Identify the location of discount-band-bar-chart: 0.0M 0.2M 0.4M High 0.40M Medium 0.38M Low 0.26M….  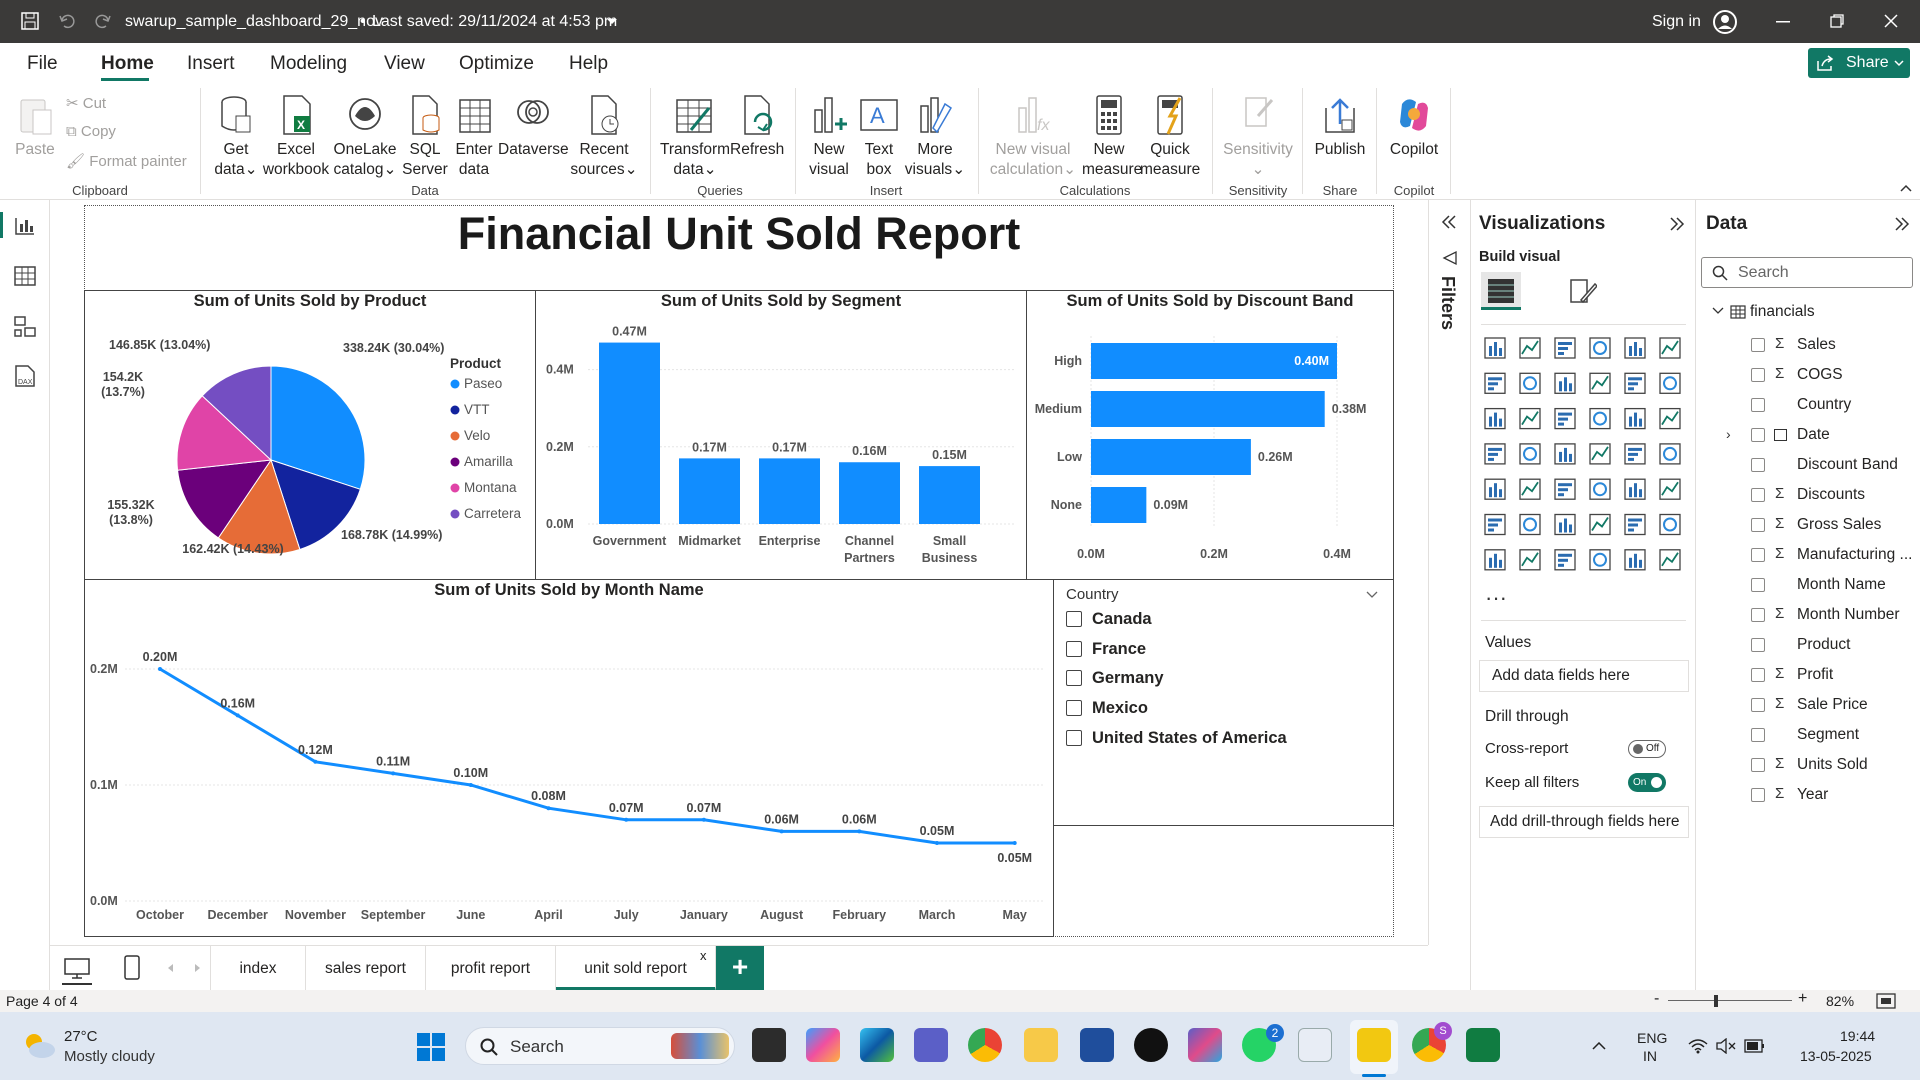
(1210, 435).